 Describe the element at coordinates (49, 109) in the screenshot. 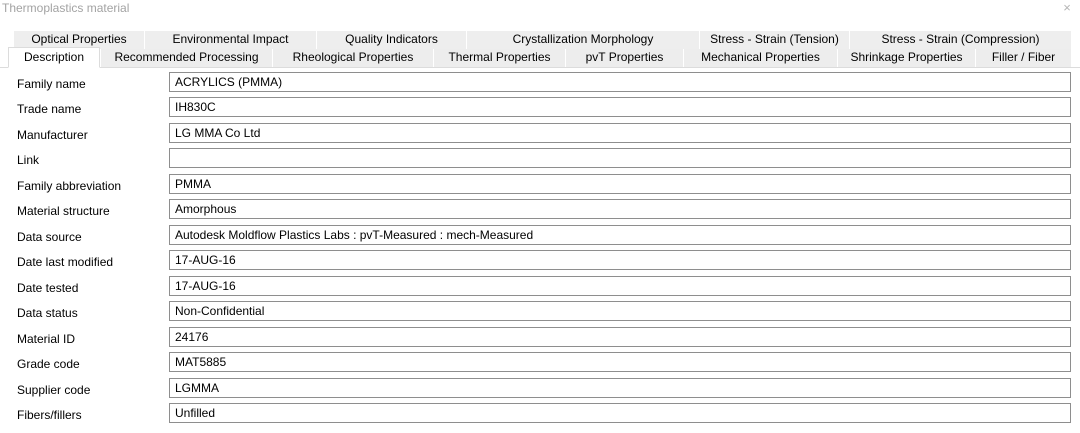

I see `trade-name-label: Trade name` at that location.